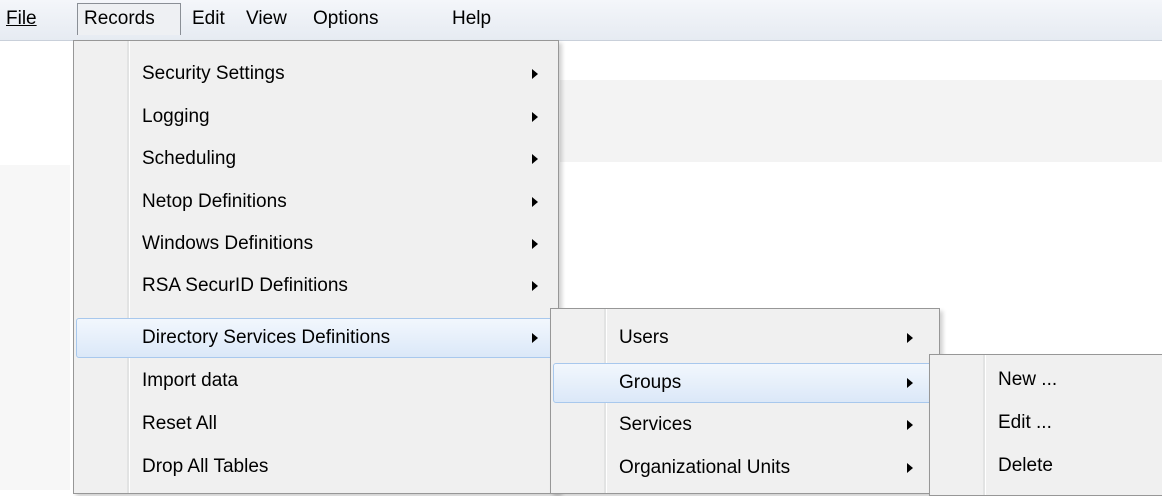 Image resolution: width=1162 pixels, height=496 pixels. I want to click on menu-help-label: Help, so click(472, 18).